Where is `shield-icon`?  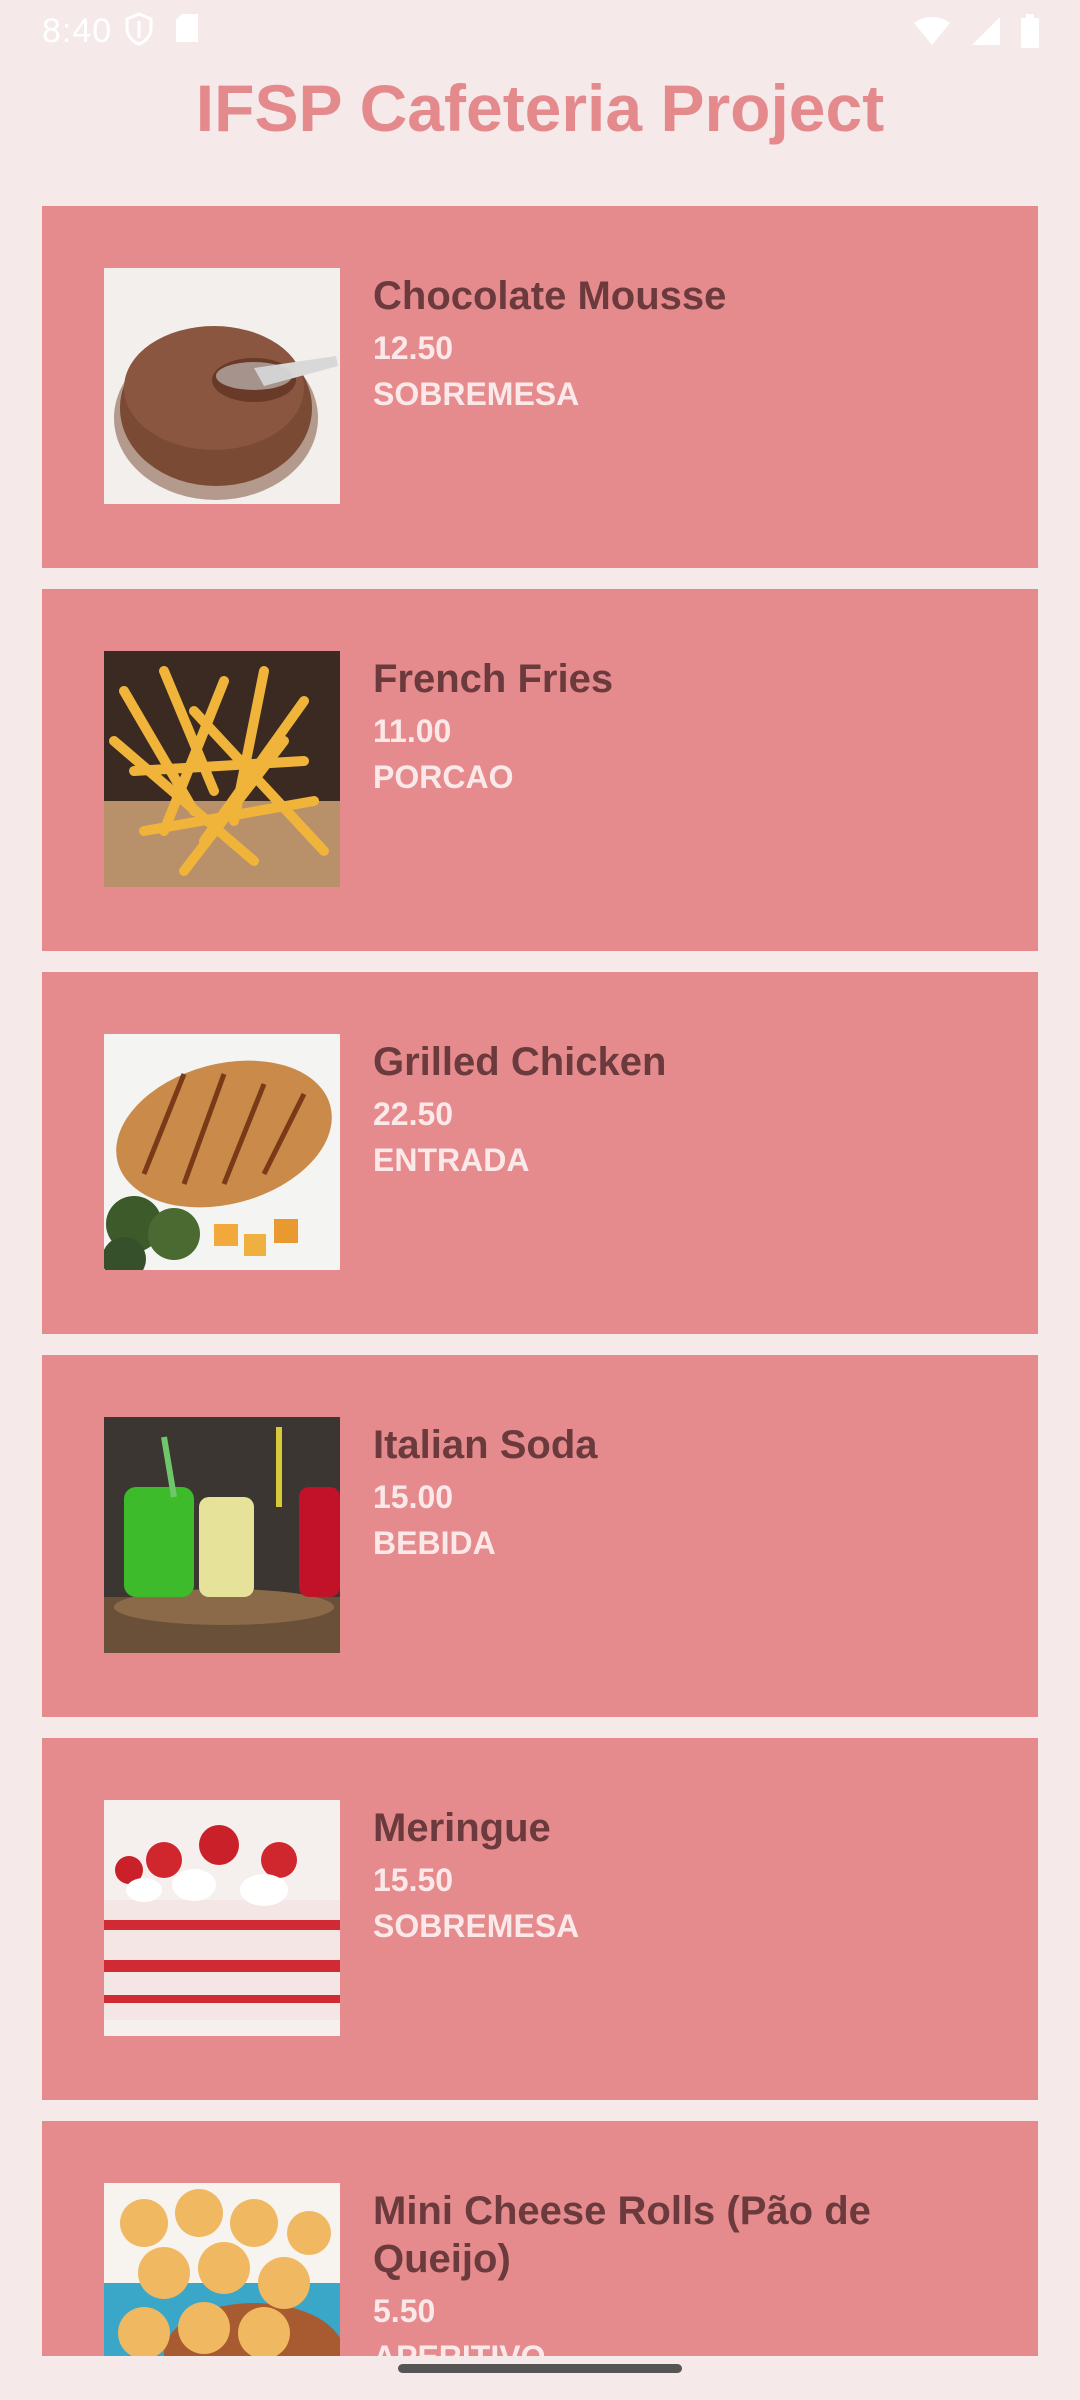 shield-icon is located at coordinates (139, 33).